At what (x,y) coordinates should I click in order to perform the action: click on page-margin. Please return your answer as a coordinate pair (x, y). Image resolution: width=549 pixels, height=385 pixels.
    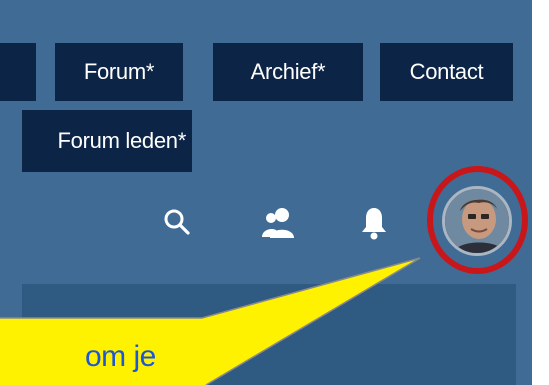
    Looking at the image, I should click on (540, 192).